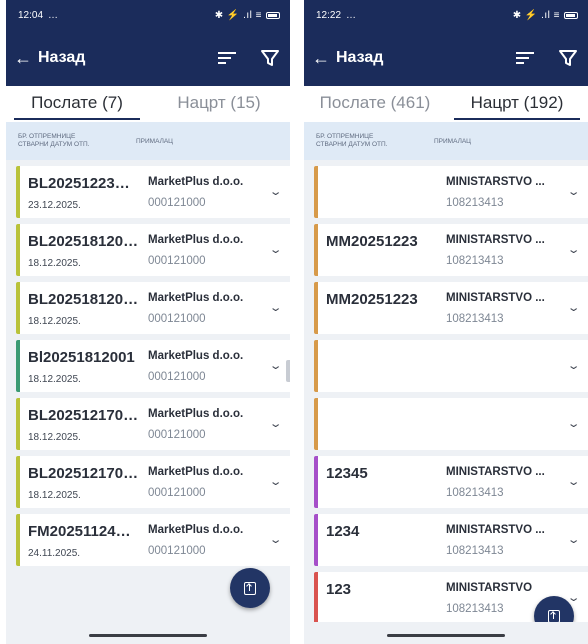 This screenshot has height=644, width=588. What do you see at coordinates (148, 633) in the screenshot?
I see `system-nav-bar` at bounding box center [148, 633].